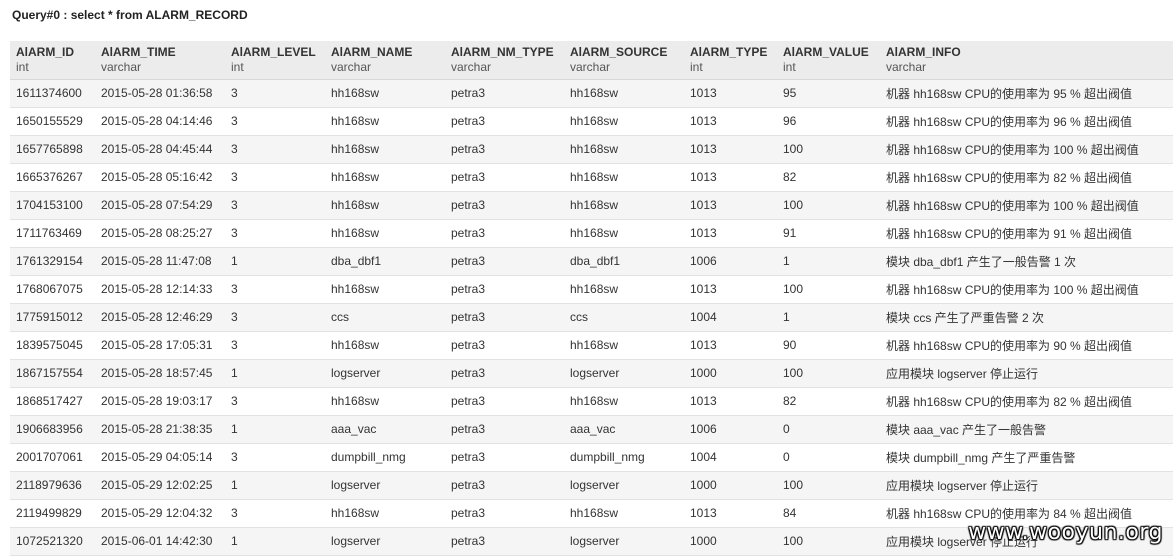  What do you see at coordinates (52, 177) in the screenshot?
I see `table-cell: 1665376267` at bounding box center [52, 177].